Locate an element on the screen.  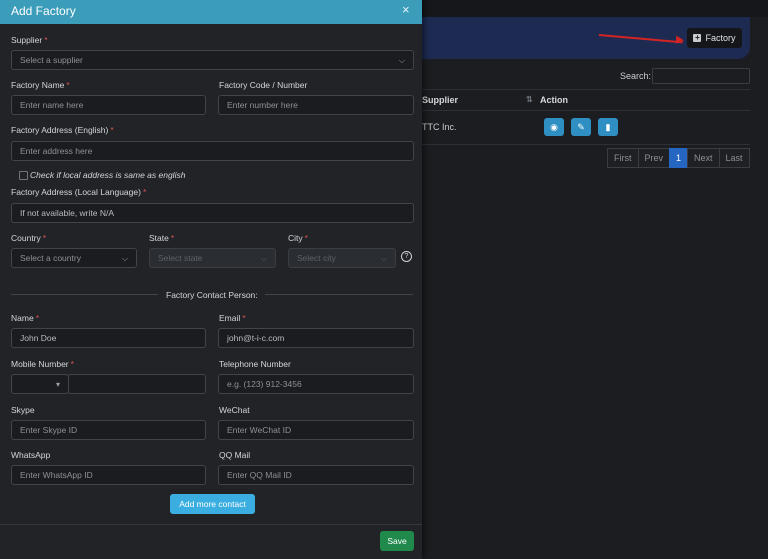
address-english-input: Enter address here is located at coordinates (212, 151).